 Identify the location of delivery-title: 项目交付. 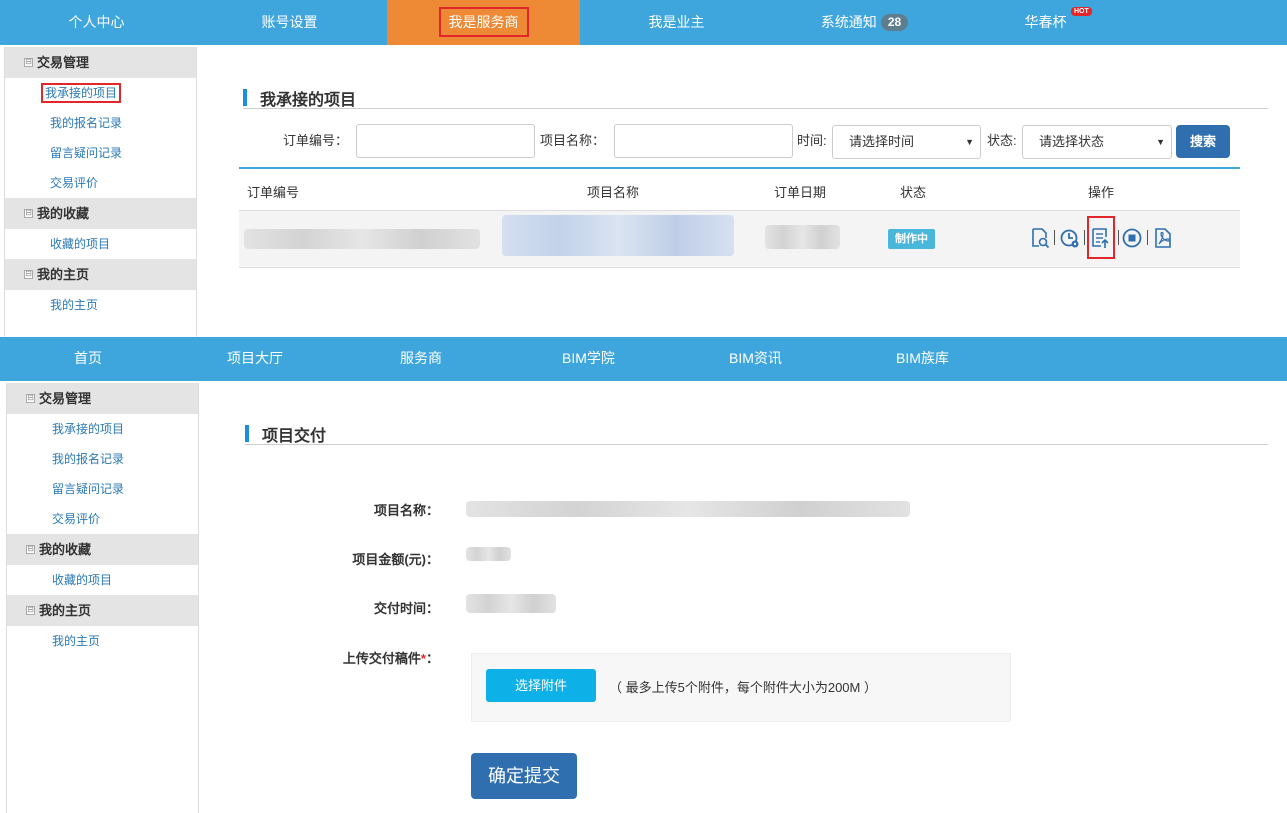
(756, 433).